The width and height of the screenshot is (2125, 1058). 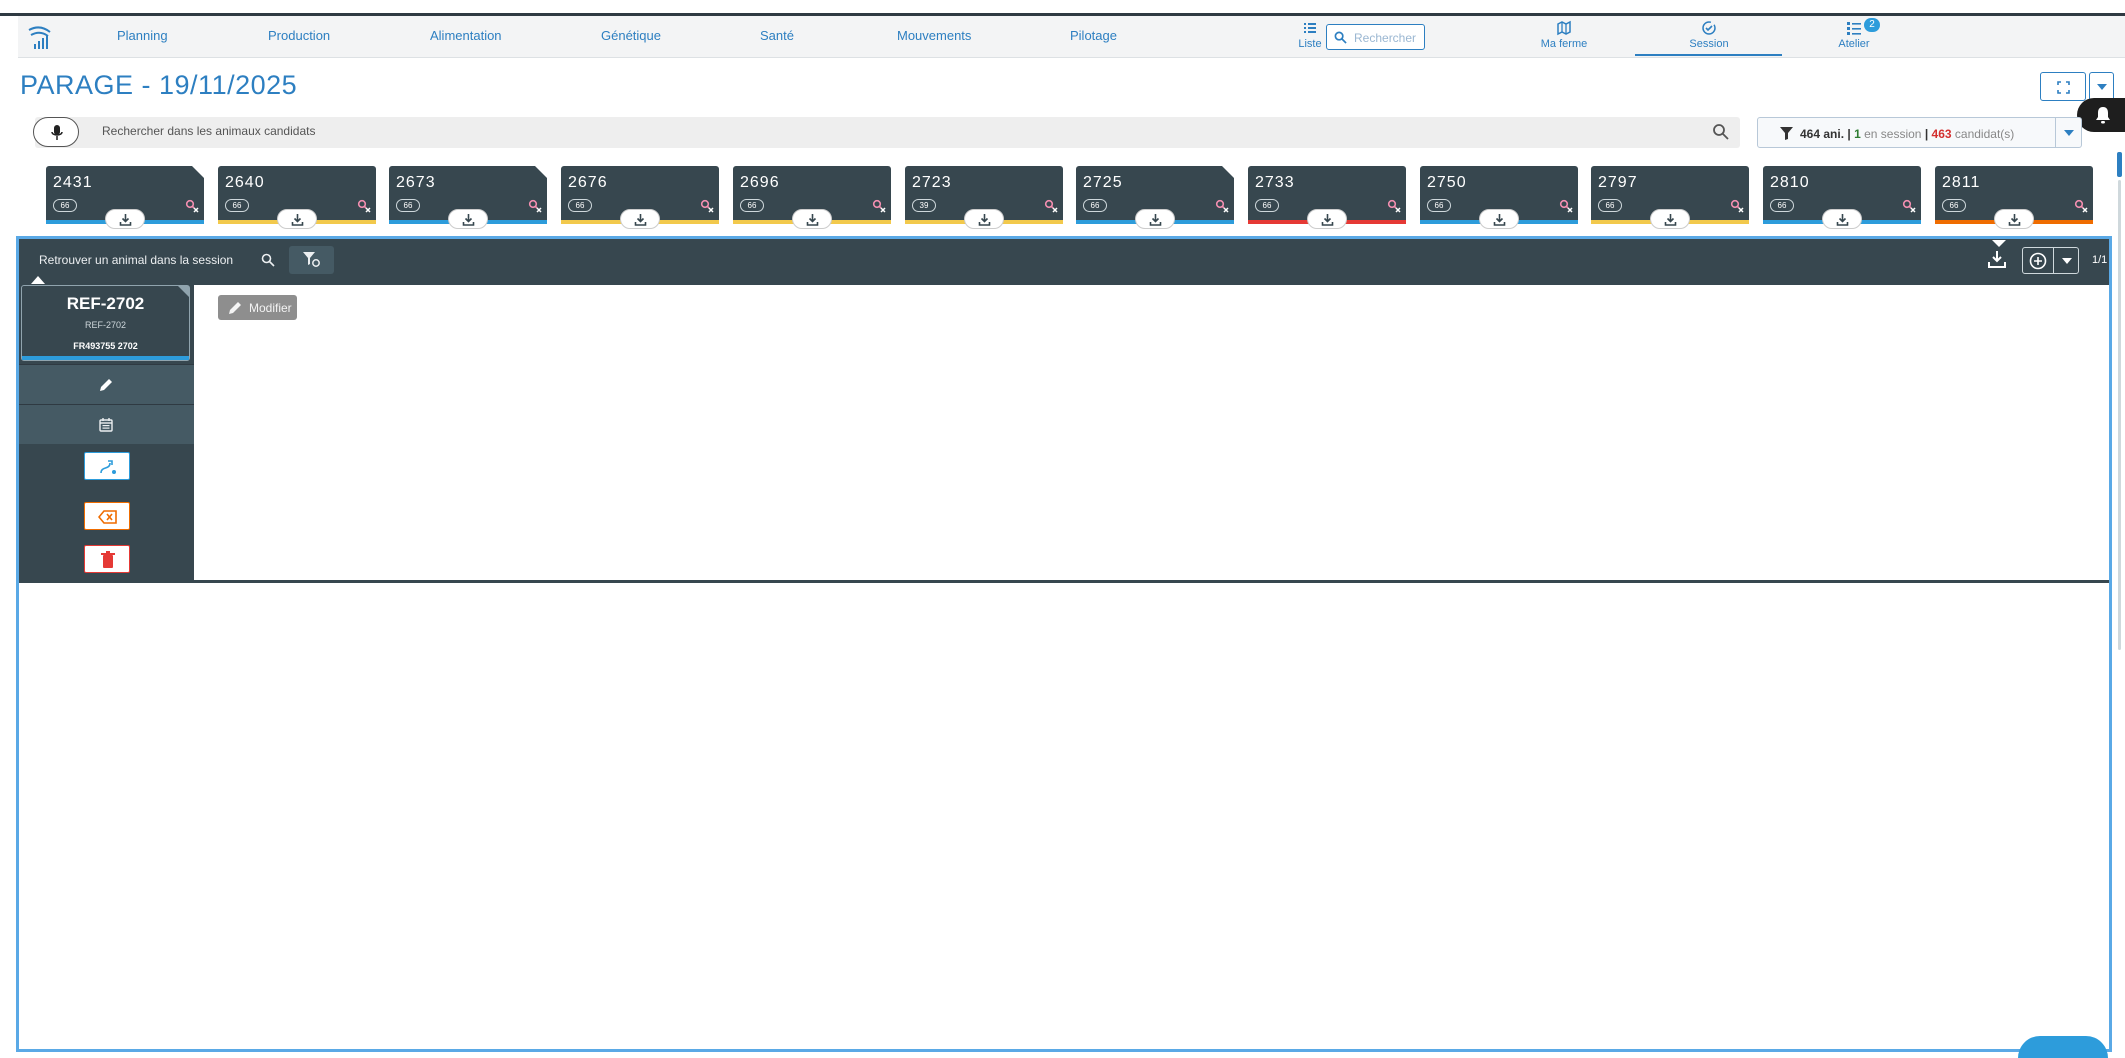 I want to click on candidate-card: 2750 66, so click(x=1499, y=197).